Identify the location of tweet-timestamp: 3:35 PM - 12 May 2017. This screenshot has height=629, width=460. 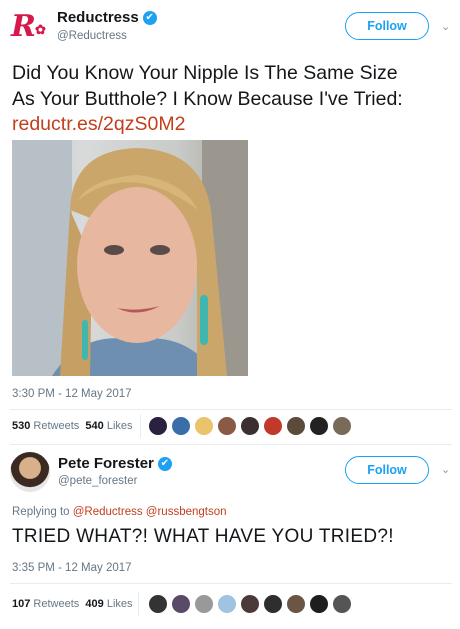
(72, 568).